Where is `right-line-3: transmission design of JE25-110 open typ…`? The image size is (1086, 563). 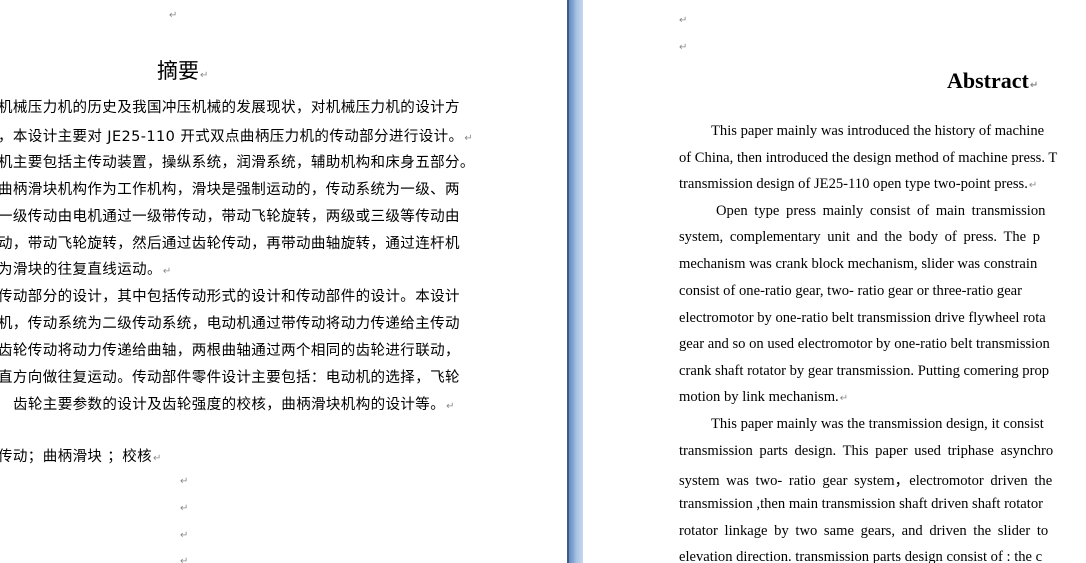
right-line-3: transmission design of JE25-110 open typ… is located at coordinates (858, 184).